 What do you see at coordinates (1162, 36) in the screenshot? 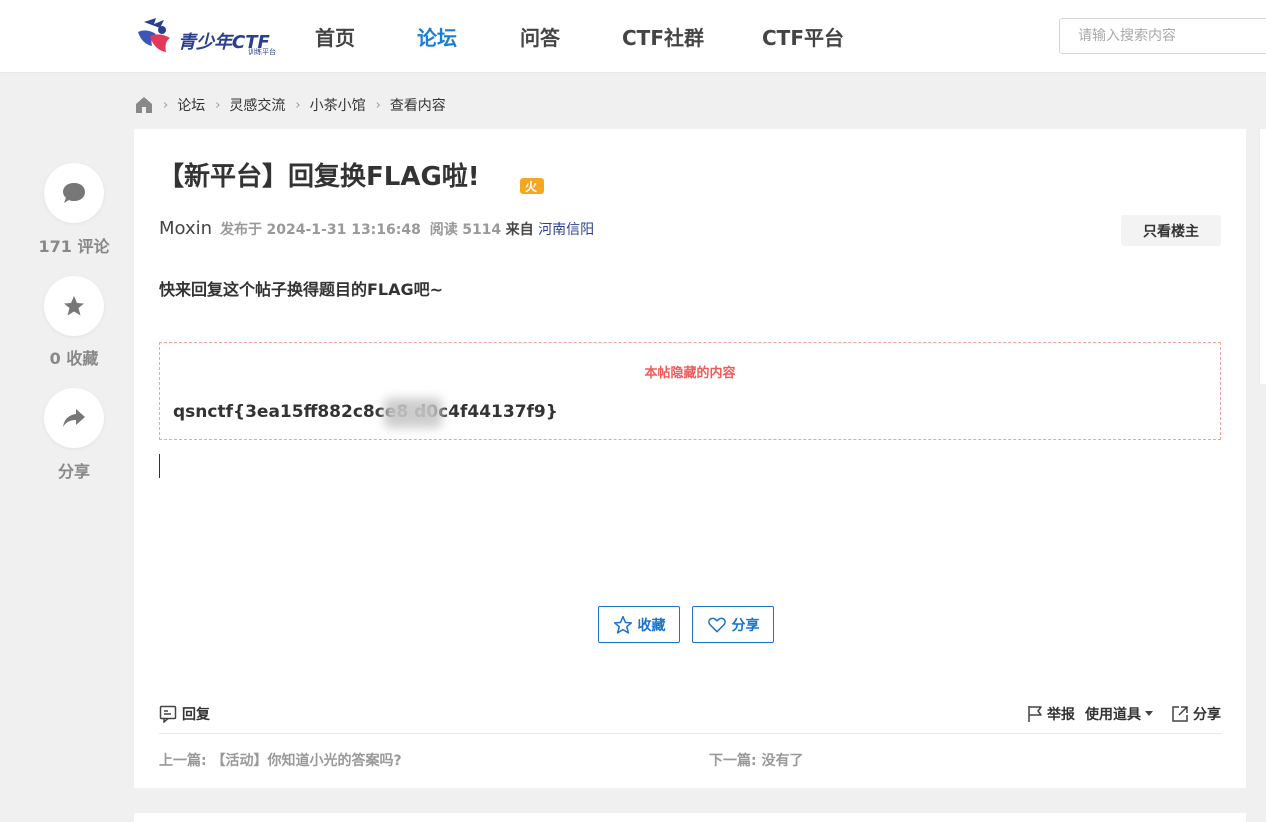
I see `search-input` at bounding box center [1162, 36].